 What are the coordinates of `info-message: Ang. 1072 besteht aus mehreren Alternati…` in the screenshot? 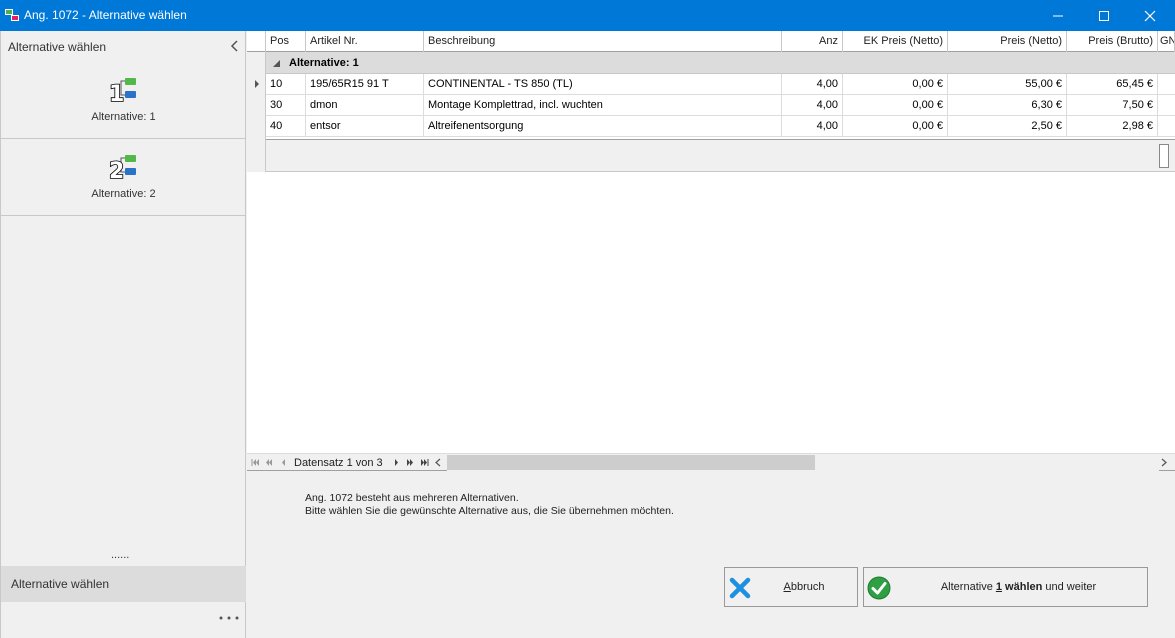 It's located at (489, 505).